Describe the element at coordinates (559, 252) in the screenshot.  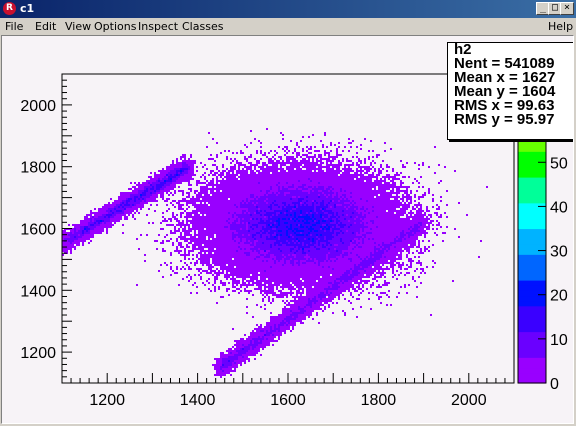
I see `z-tick-label: 30` at that location.